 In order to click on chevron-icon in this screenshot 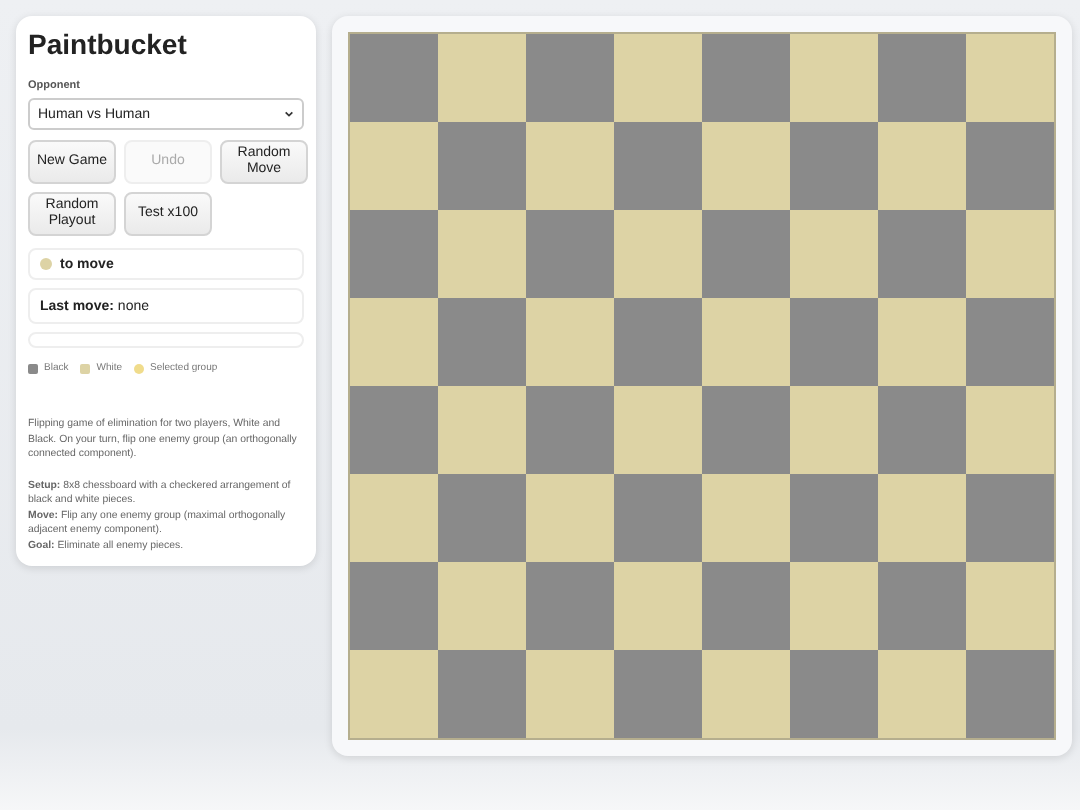, I will do `click(289, 114)`.